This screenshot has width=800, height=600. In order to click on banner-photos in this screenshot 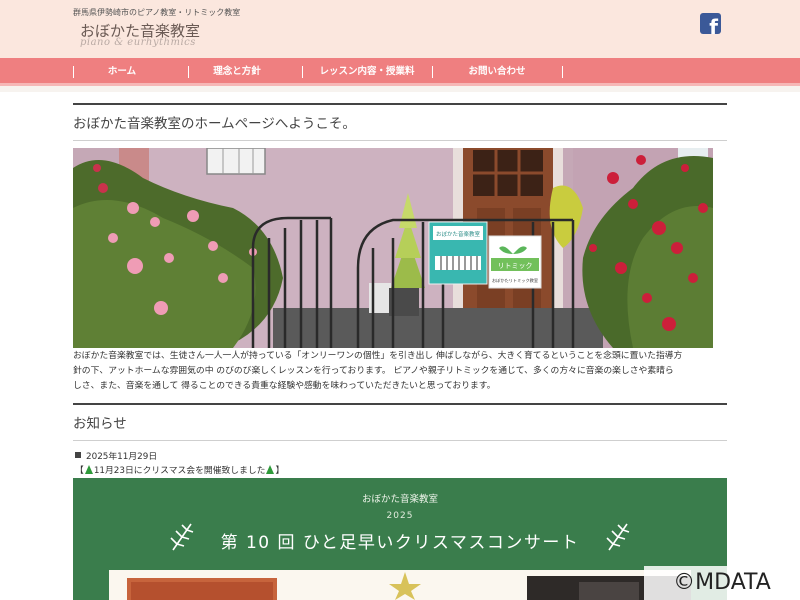, I will do `click(409, 586)`.